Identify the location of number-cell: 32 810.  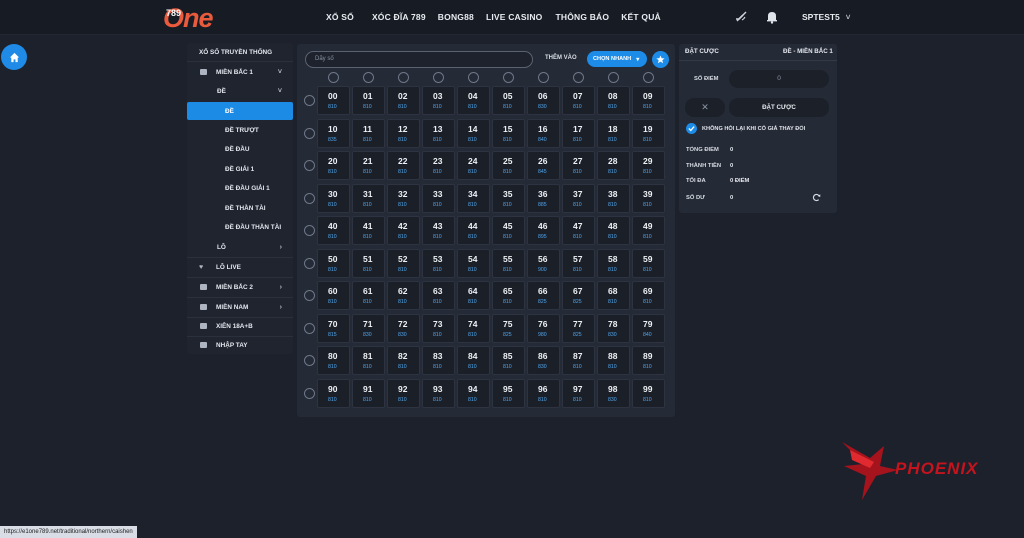
(403, 198).